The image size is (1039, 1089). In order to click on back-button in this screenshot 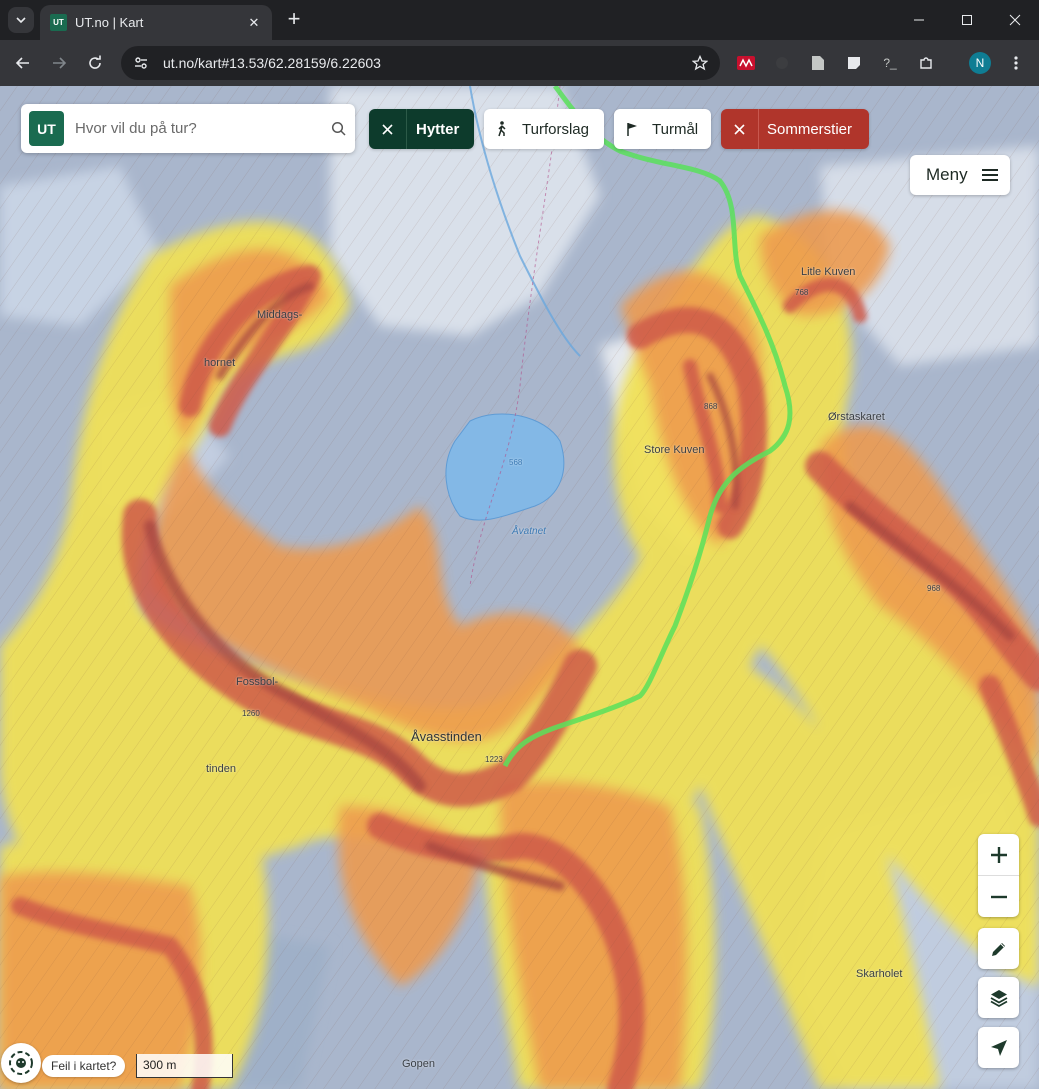, I will do `click(23, 63)`.